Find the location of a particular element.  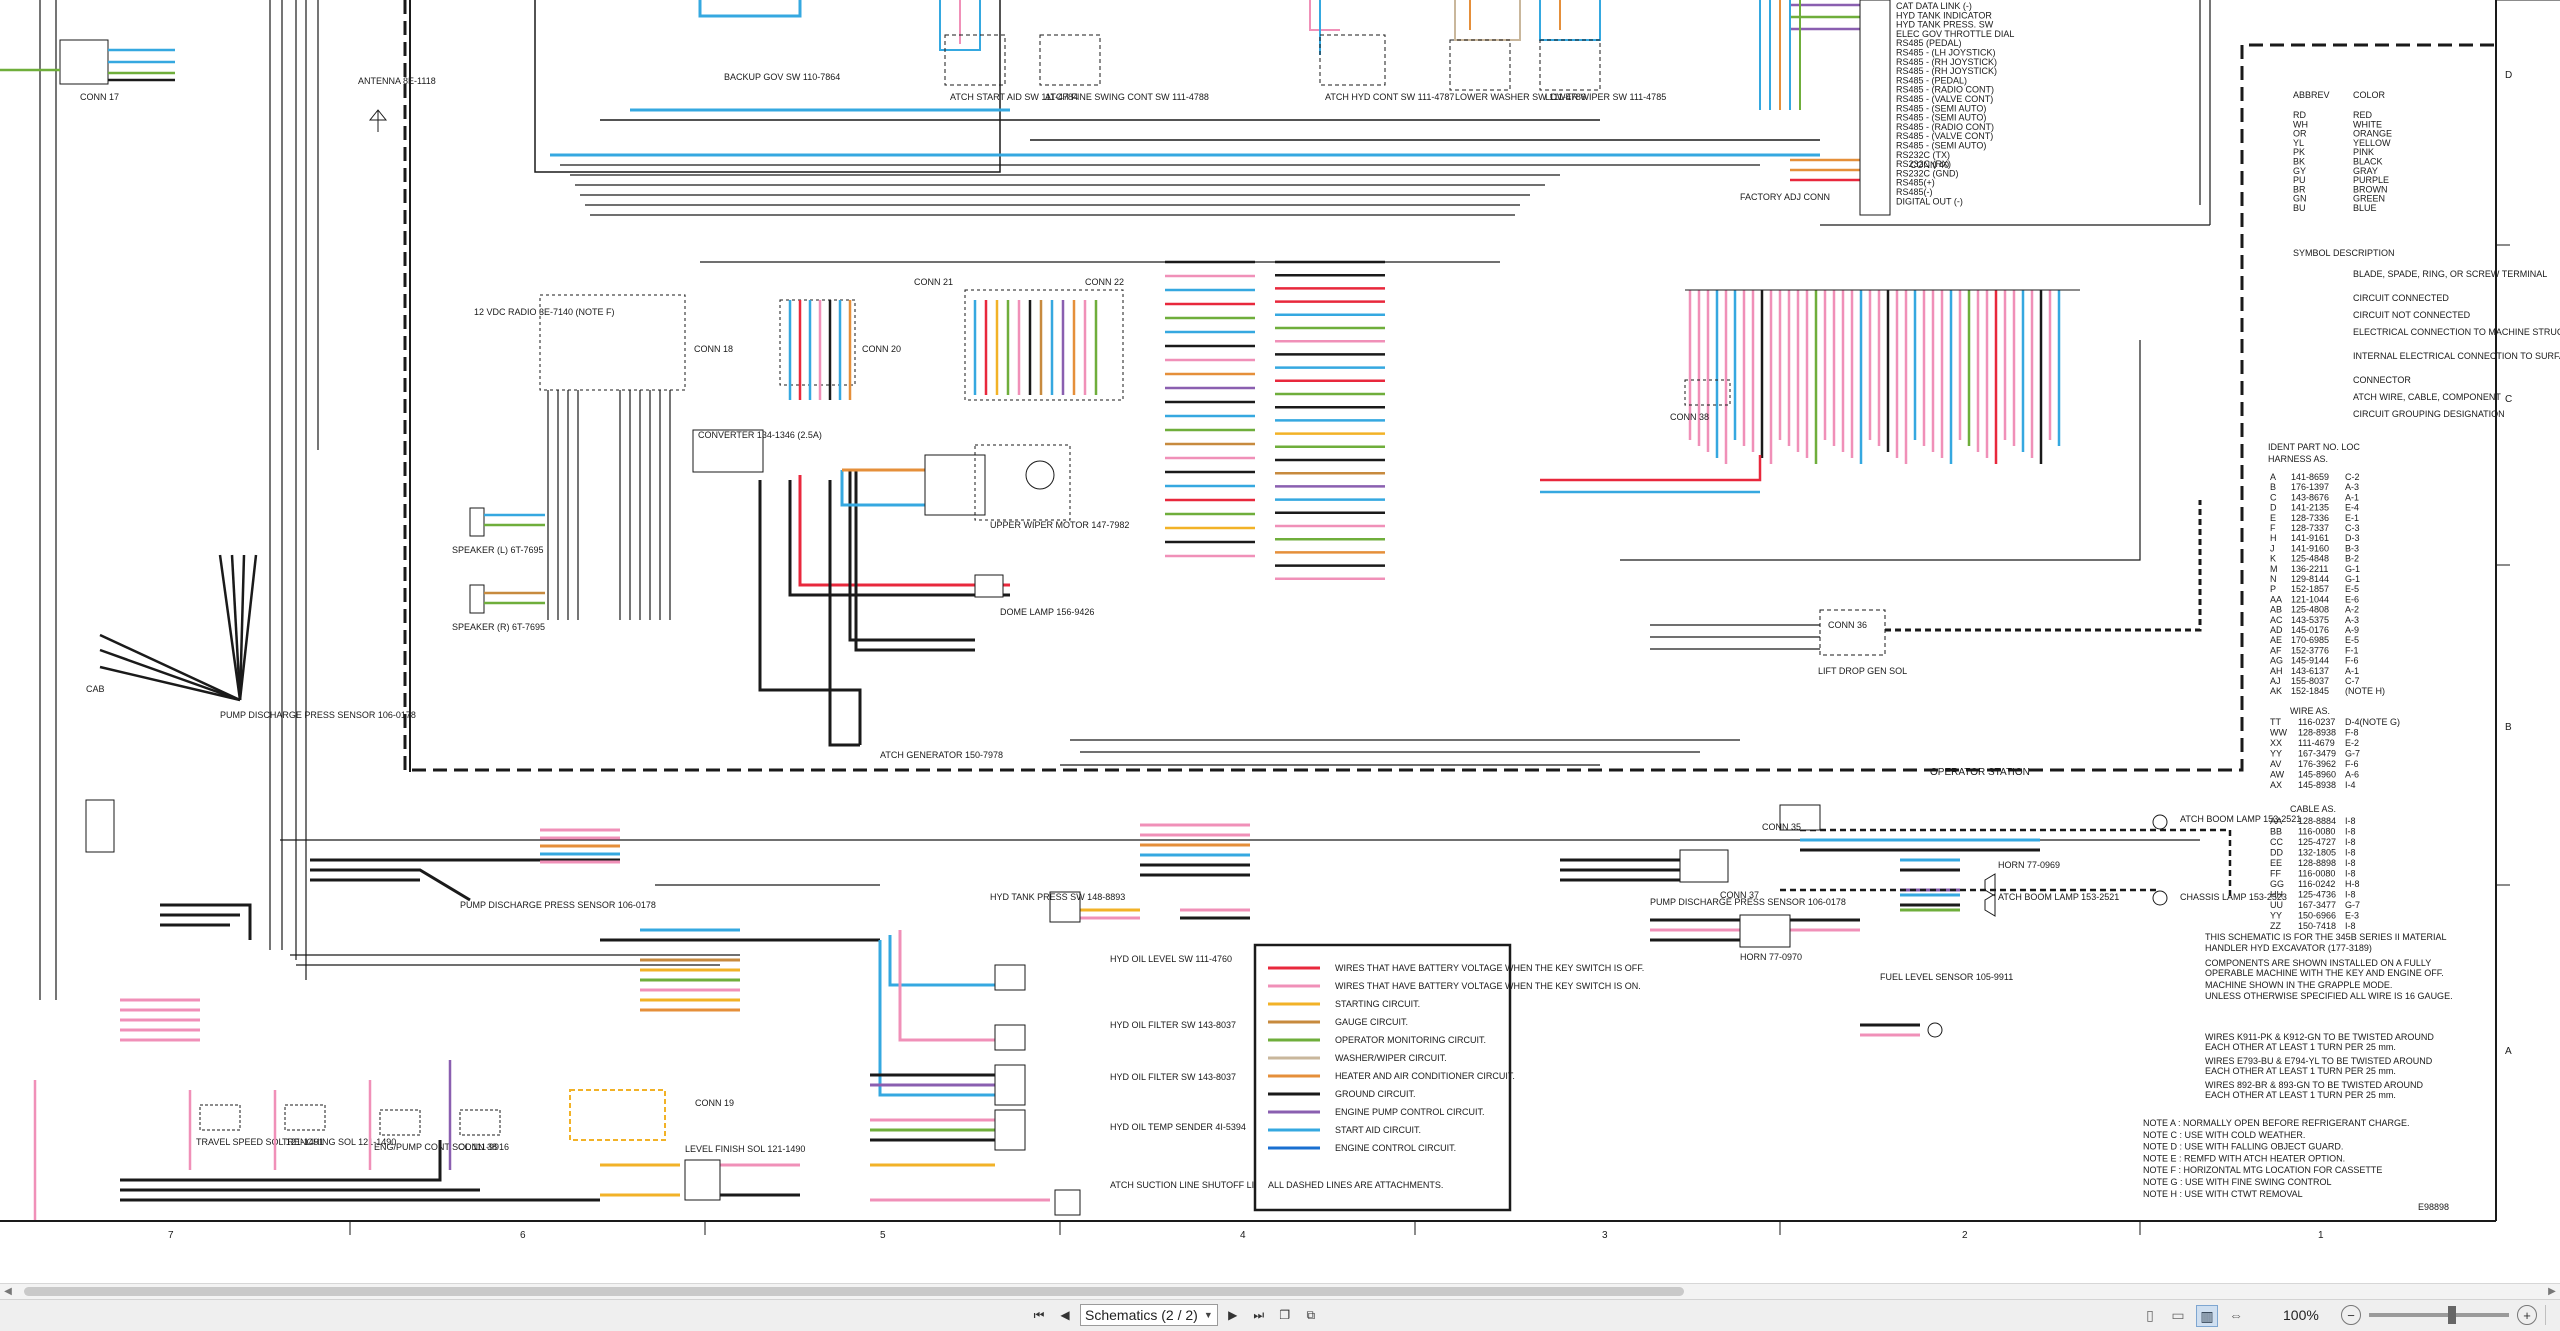

column-number: 3 is located at coordinates (1605, 1235).